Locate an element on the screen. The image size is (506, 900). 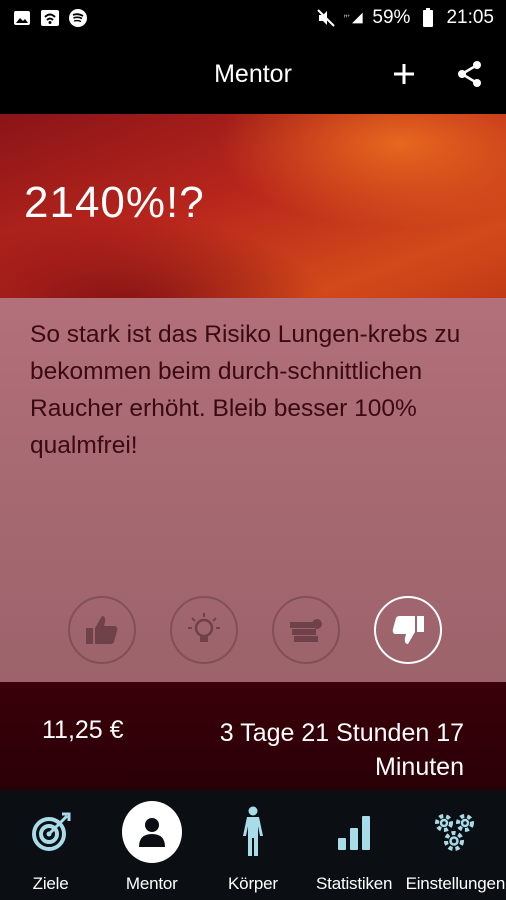
thumbs-up-icon is located at coordinates (102, 630).